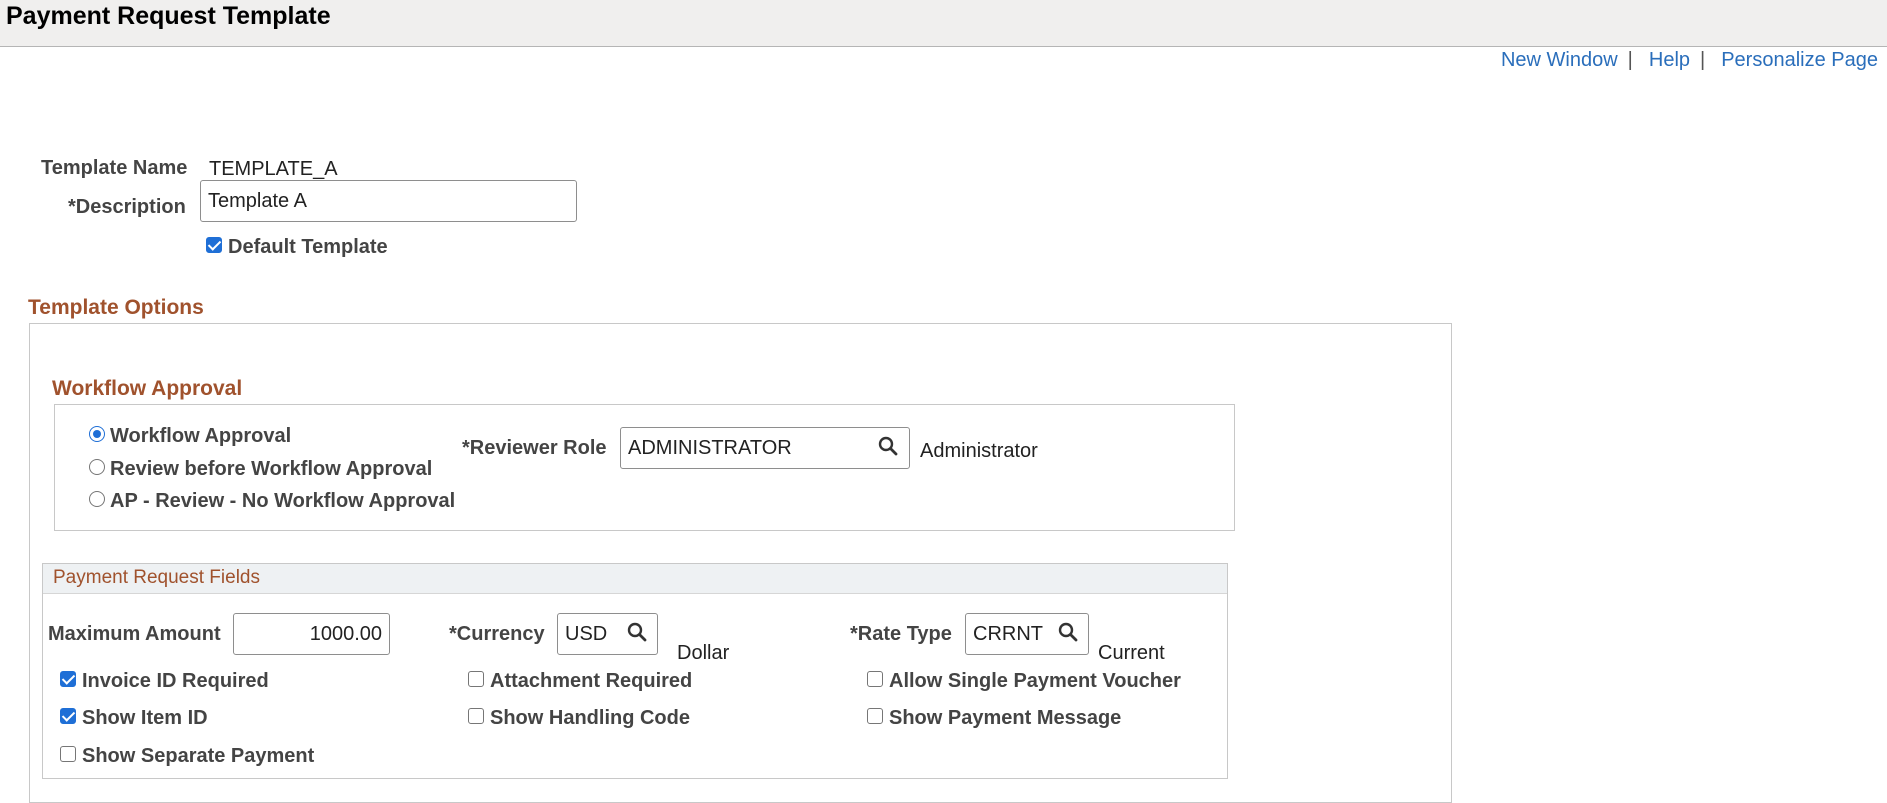 Image resolution: width=1887 pixels, height=803 pixels. I want to click on maximum-amount-input: 1000.00, so click(311, 634).